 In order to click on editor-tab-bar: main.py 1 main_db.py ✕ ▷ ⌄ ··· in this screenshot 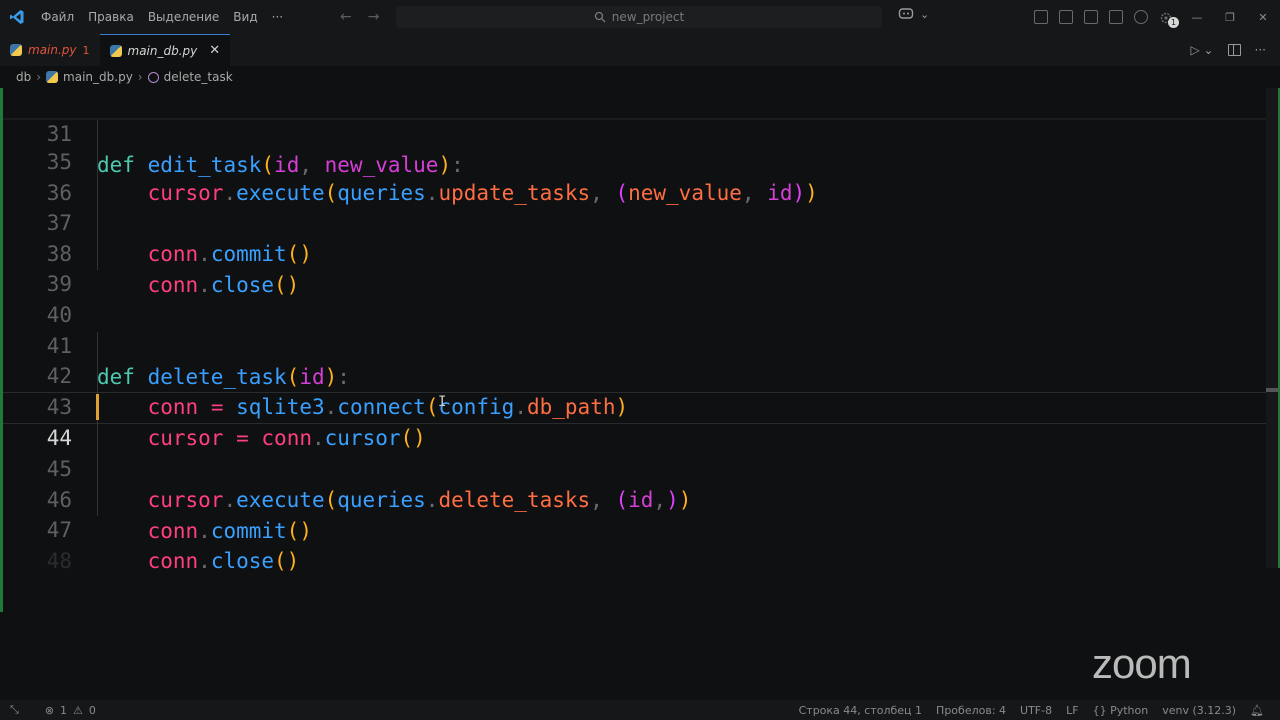, I will do `click(640, 50)`.